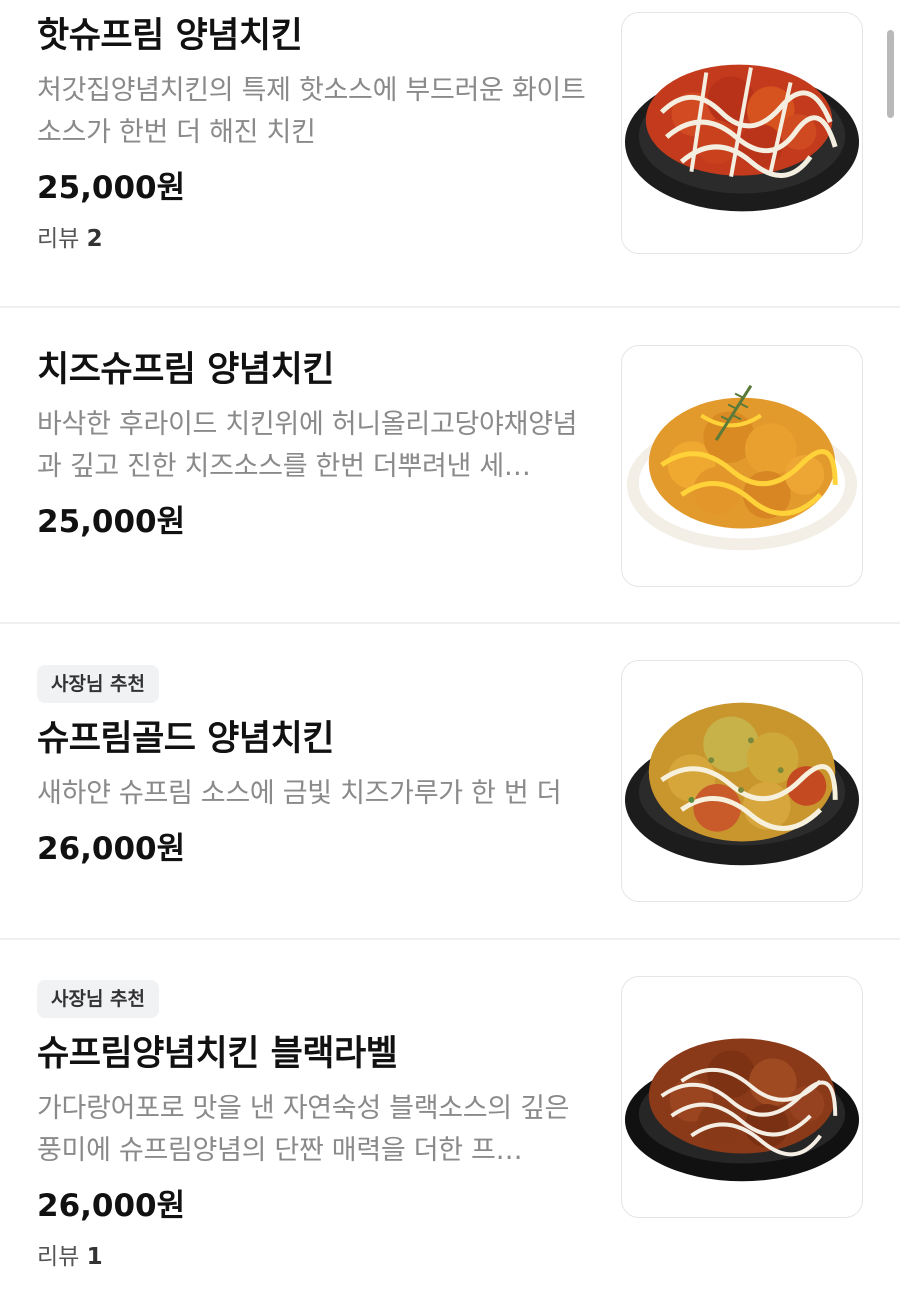 The height and width of the screenshot is (1297, 900). Describe the element at coordinates (311, 111) in the screenshot. I see `menu-item-description: 처갓집양념치킨의 특제 핫소스에 부드러운 화이트소스가 한번 더 해진 치킨` at that location.